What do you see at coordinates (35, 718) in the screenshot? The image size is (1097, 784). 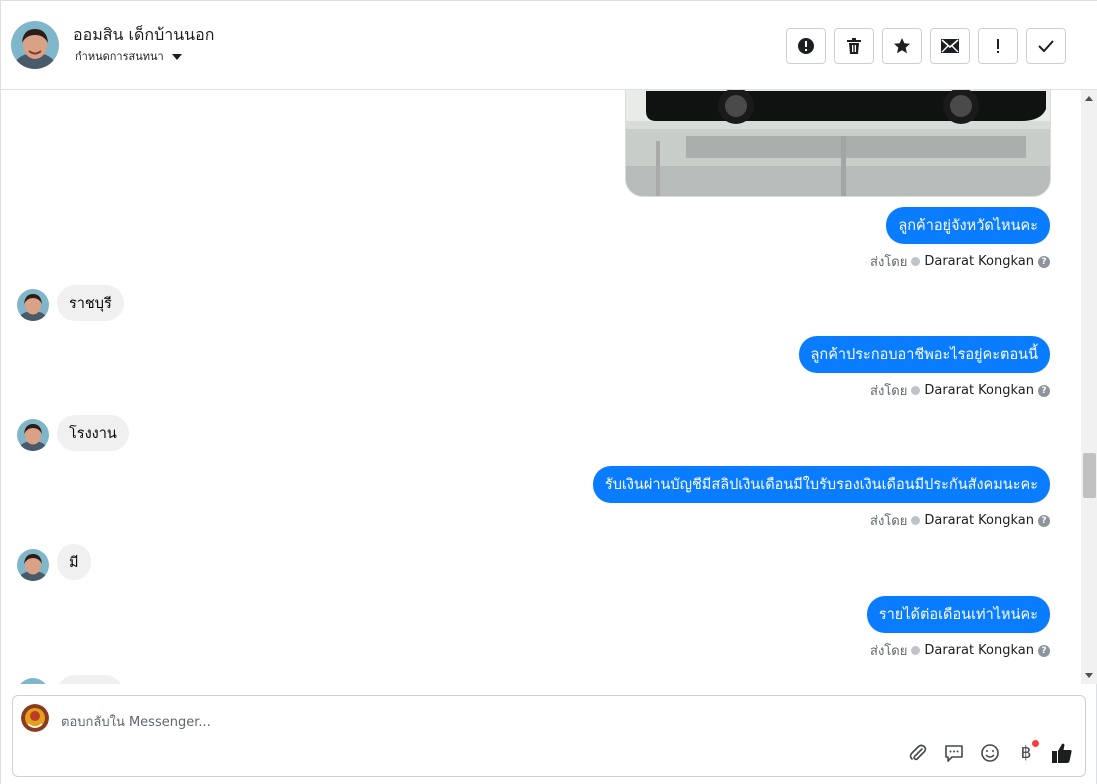 I see `page-avatar` at bounding box center [35, 718].